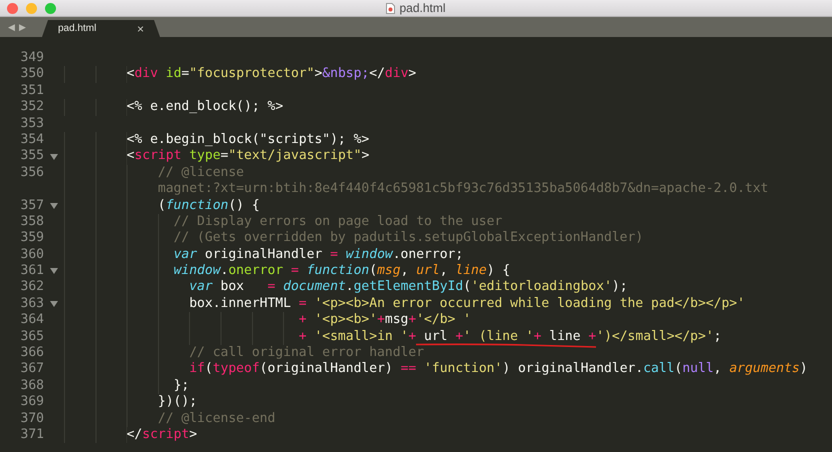 This screenshot has width=832, height=452. What do you see at coordinates (32, 271) in the screenshot?
I see `line-number: 361` at bounding box center [32, 271].